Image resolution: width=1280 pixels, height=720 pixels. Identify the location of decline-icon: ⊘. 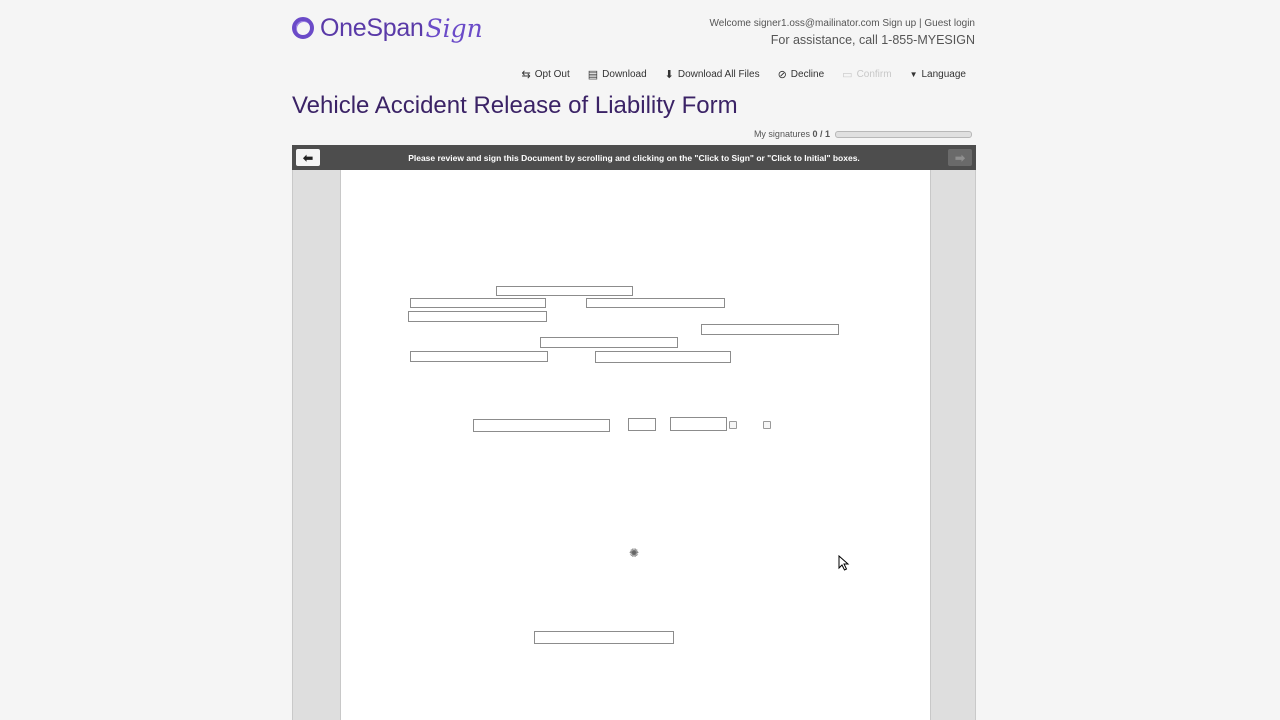
(782, 75).